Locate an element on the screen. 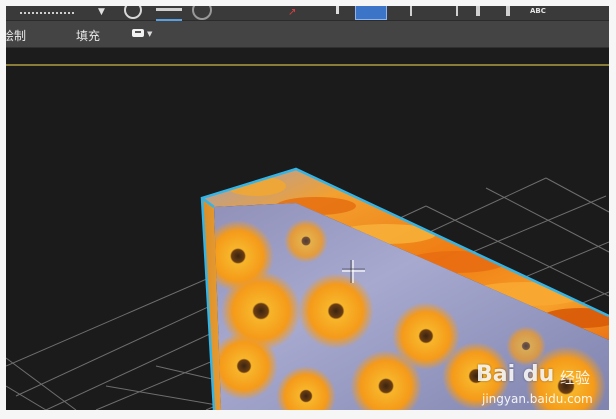 This screenshot has width=616, height=419. fill-dropdown: ▼ is located at coordinates (144, 34).